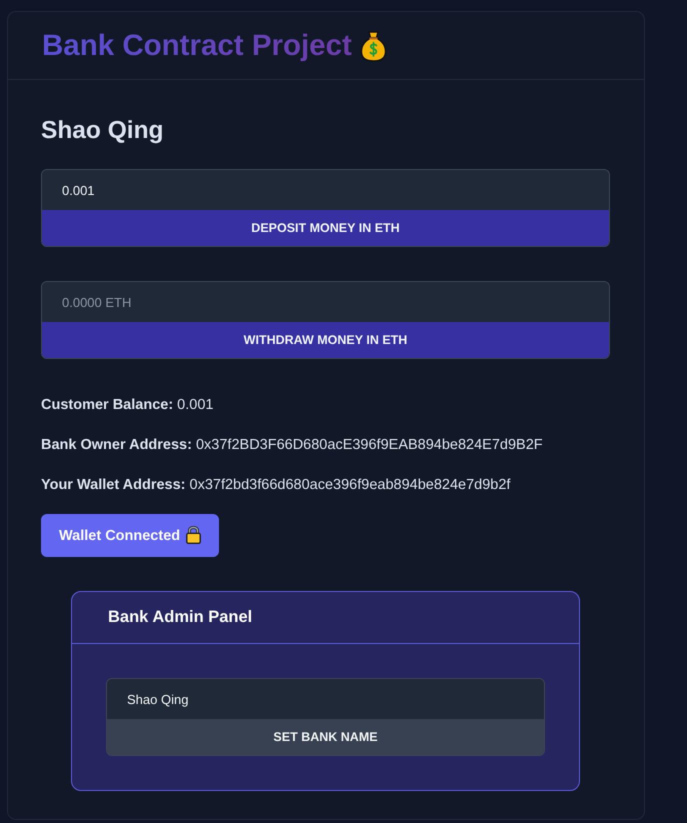 The height and width of the screenshot is (823, 687). What do you see at coordinates (325, 737) in the screenshot?
I see `set-bank-name-button: SET BANK NAME` at bounding box center [325, 737].